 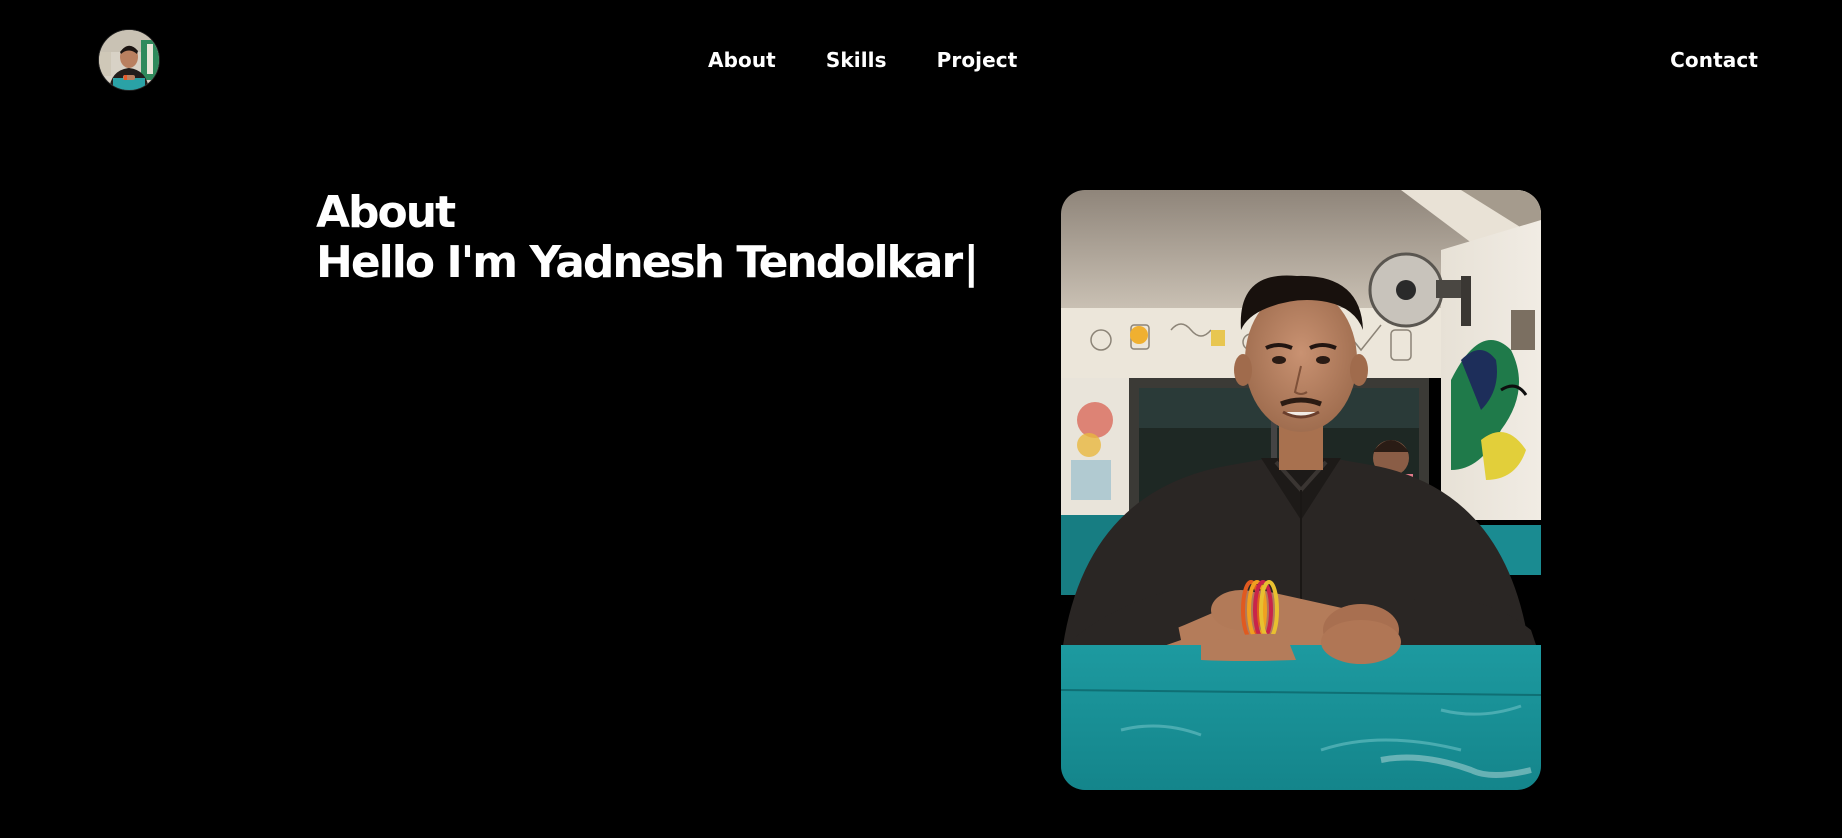 I want to click on nav-link-skills: Skills, so click(x=856, y=60).